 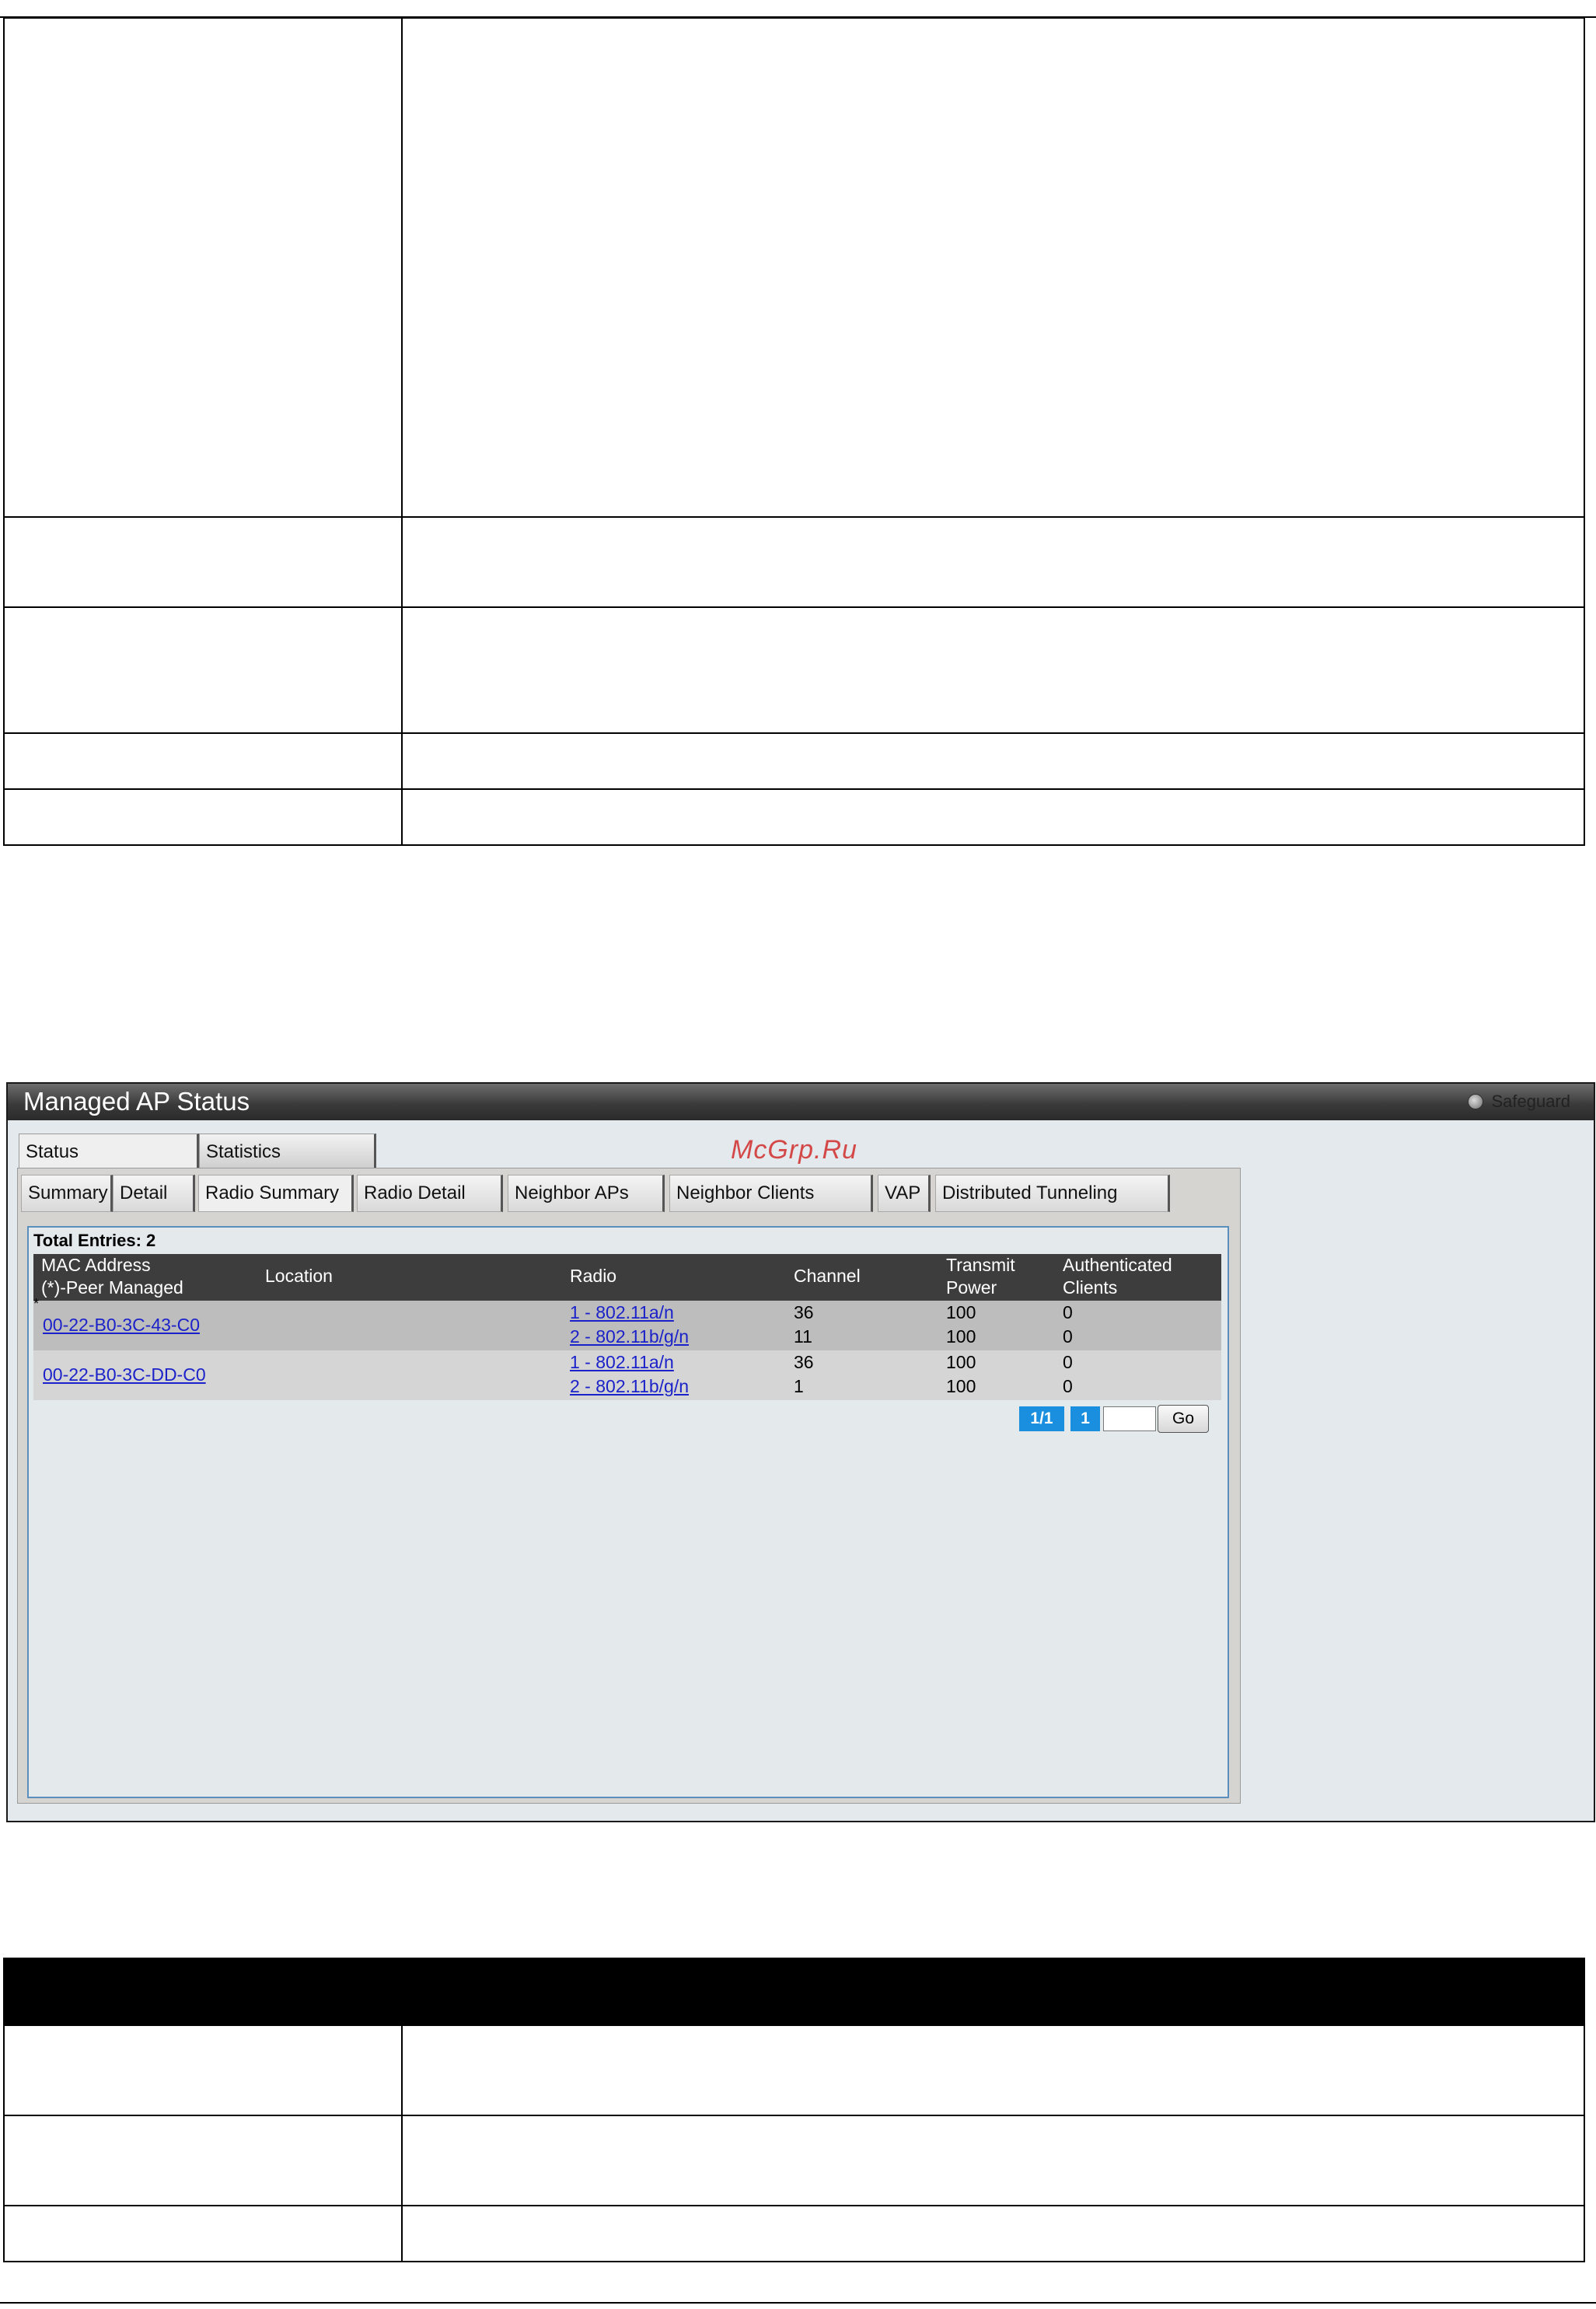 What do you see at coordinates (96, 1265) in the screenshot?
I see `header-mac-address: MAC Address` at bounding box center [96, 1265].